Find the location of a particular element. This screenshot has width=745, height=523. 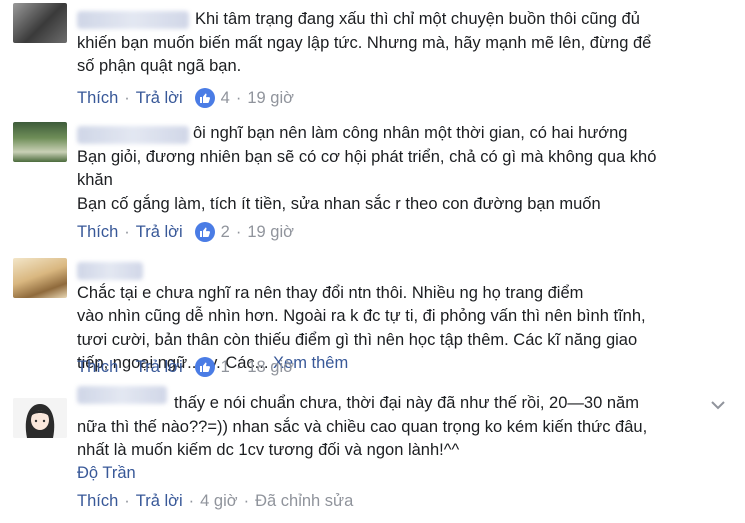

reaction-count: 4 is located at coordinates (225, 98).